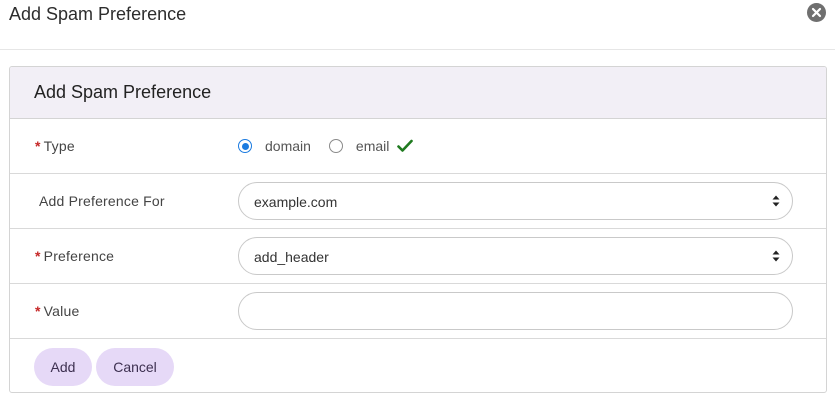 This screenshot has height=397, width=835. Describe the element at coordinates (98, 14) in the screenshot. I see `modal-title: Add Spam Preference` at that location.